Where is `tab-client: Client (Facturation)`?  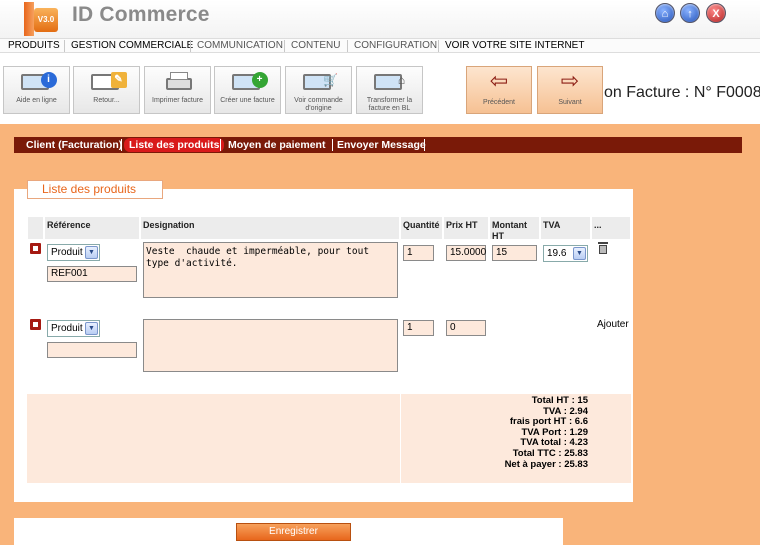
tab-client: Client (Facturation) is located at coordinates (74, 145).